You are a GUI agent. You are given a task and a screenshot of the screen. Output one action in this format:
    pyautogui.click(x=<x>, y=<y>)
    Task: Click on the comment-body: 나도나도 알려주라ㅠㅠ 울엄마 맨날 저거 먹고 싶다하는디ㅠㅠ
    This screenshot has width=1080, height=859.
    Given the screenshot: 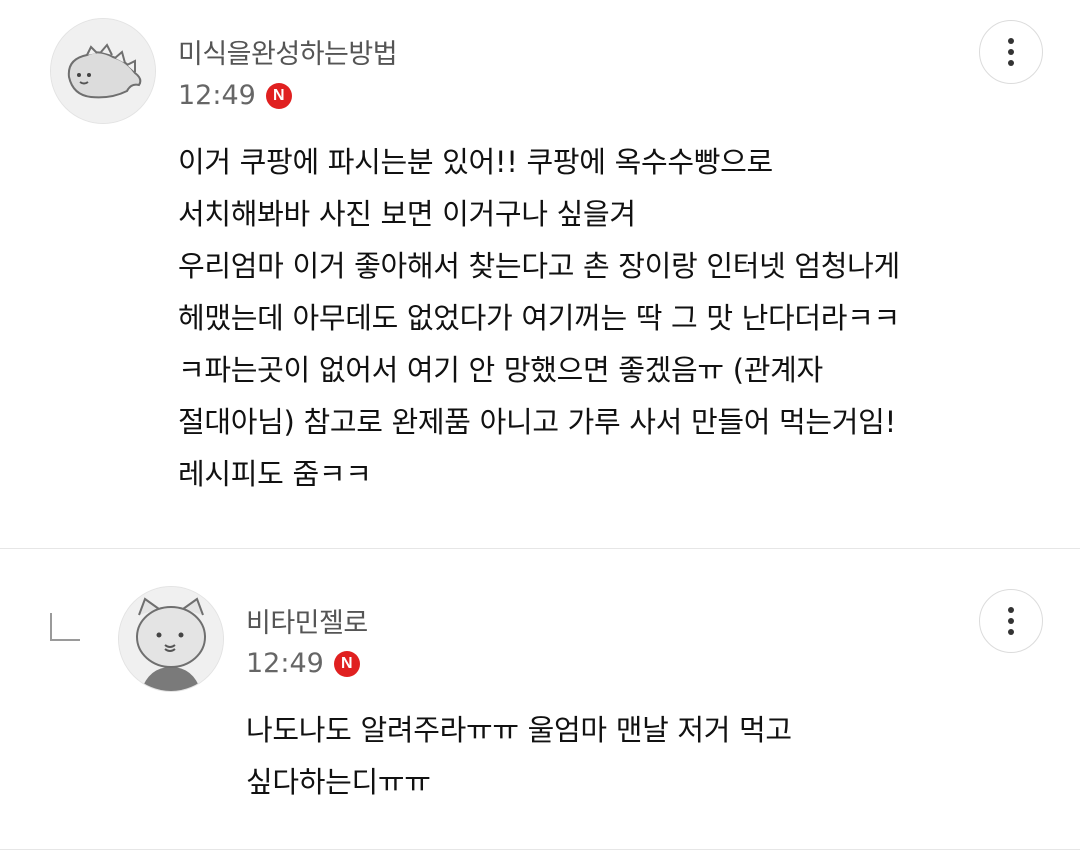 What is the action you would take?
    pyautogui.click(x=519, y=756)
    